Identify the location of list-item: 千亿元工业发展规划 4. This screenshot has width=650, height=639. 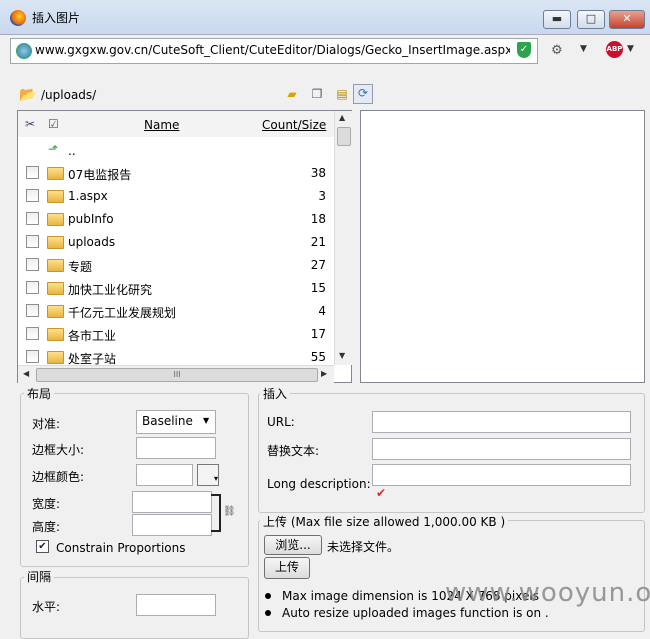
(176, 310).